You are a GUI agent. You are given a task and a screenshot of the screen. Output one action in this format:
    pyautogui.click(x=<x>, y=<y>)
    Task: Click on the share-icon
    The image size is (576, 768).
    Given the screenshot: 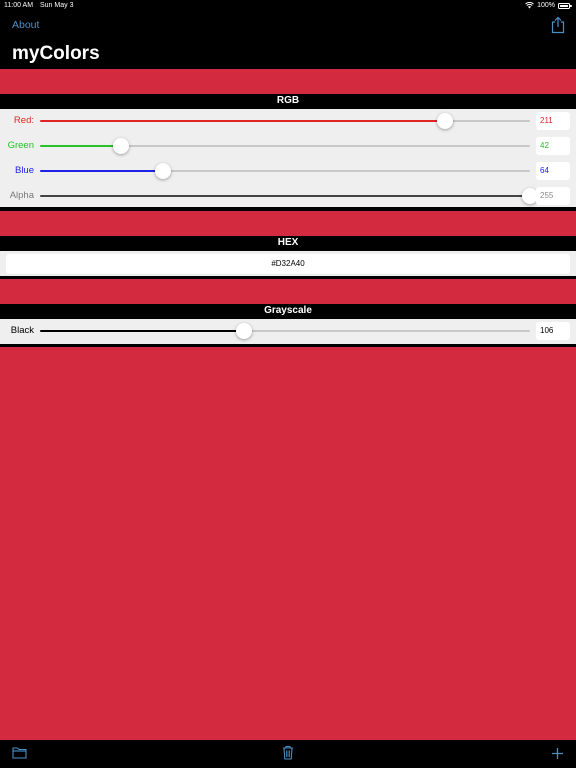 What is the action you would take?
    pyautogui.click(x=558, y=25)
    